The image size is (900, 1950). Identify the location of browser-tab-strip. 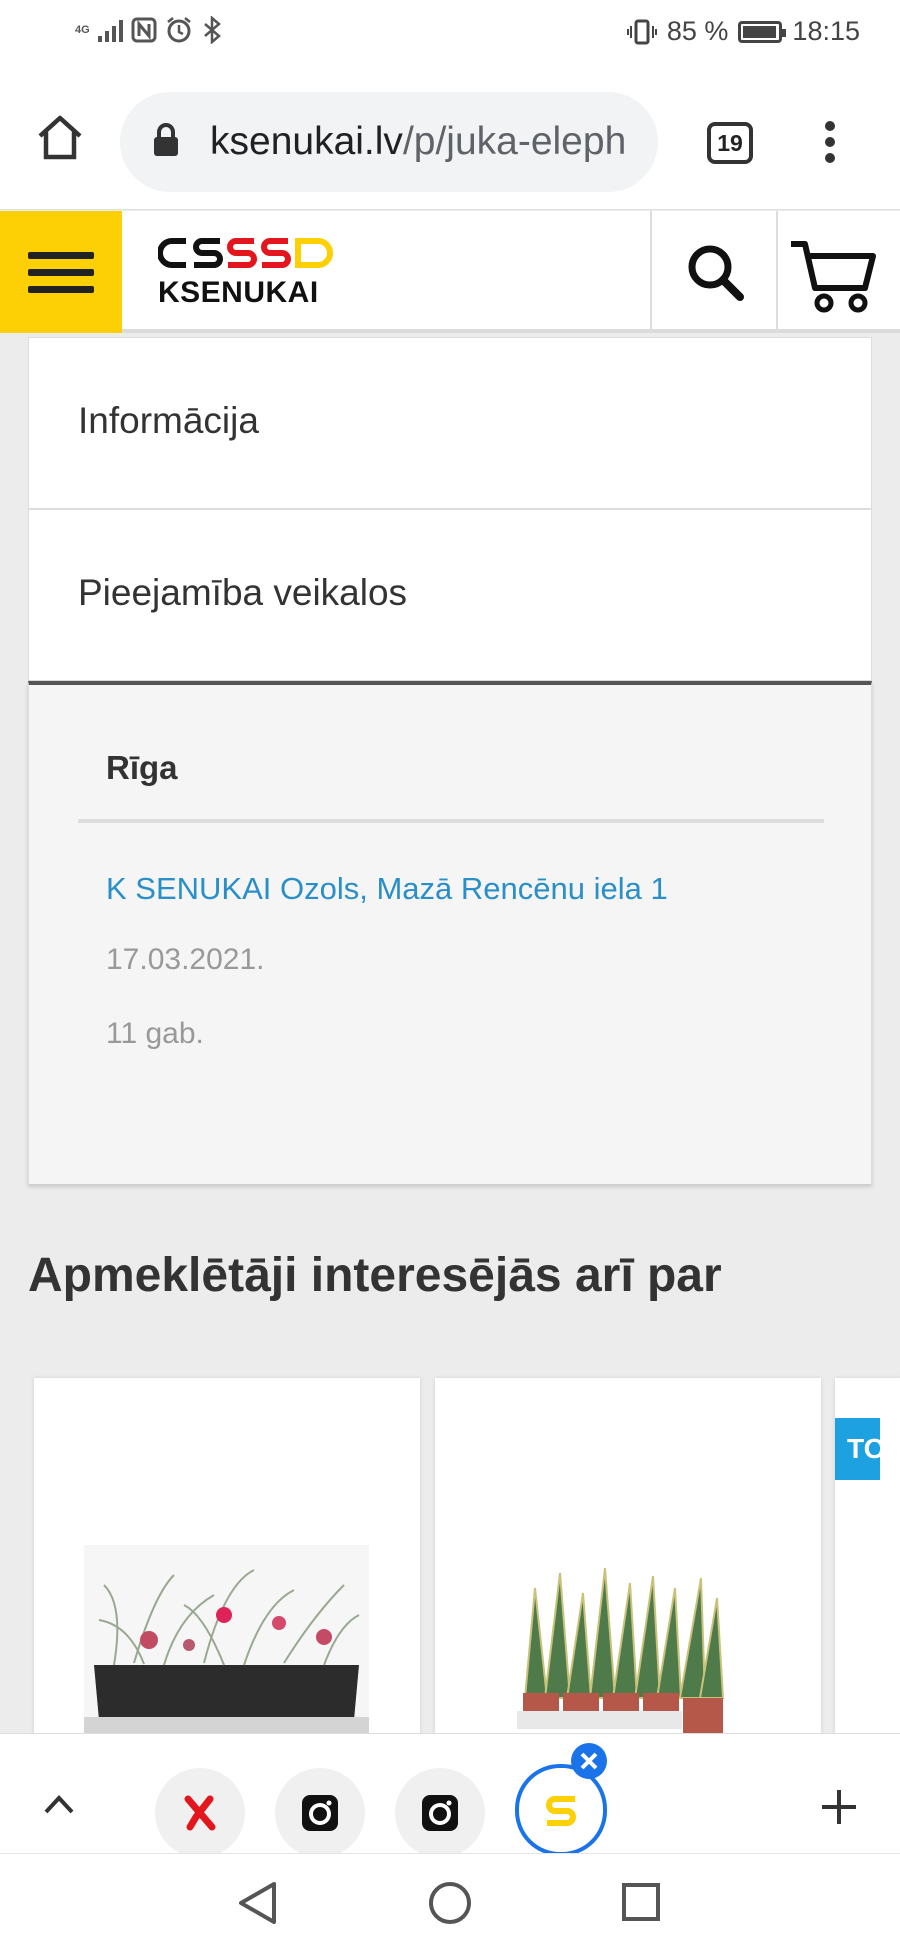
(450, 1795).